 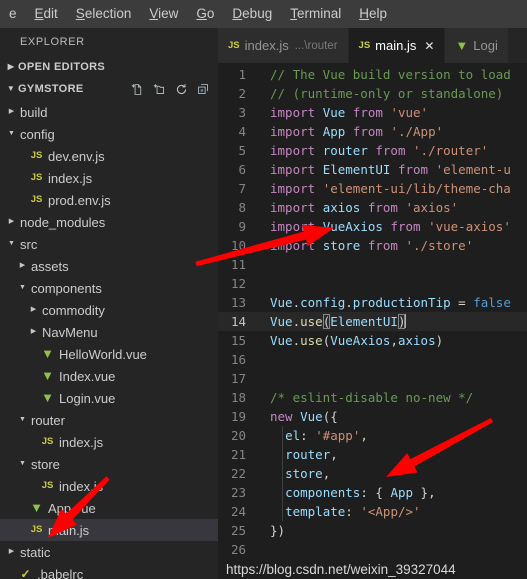 What do you see at coordinates (13, 14) in the screenshot?
I see `menu-item-e: e` at bounding box center [13, 14].